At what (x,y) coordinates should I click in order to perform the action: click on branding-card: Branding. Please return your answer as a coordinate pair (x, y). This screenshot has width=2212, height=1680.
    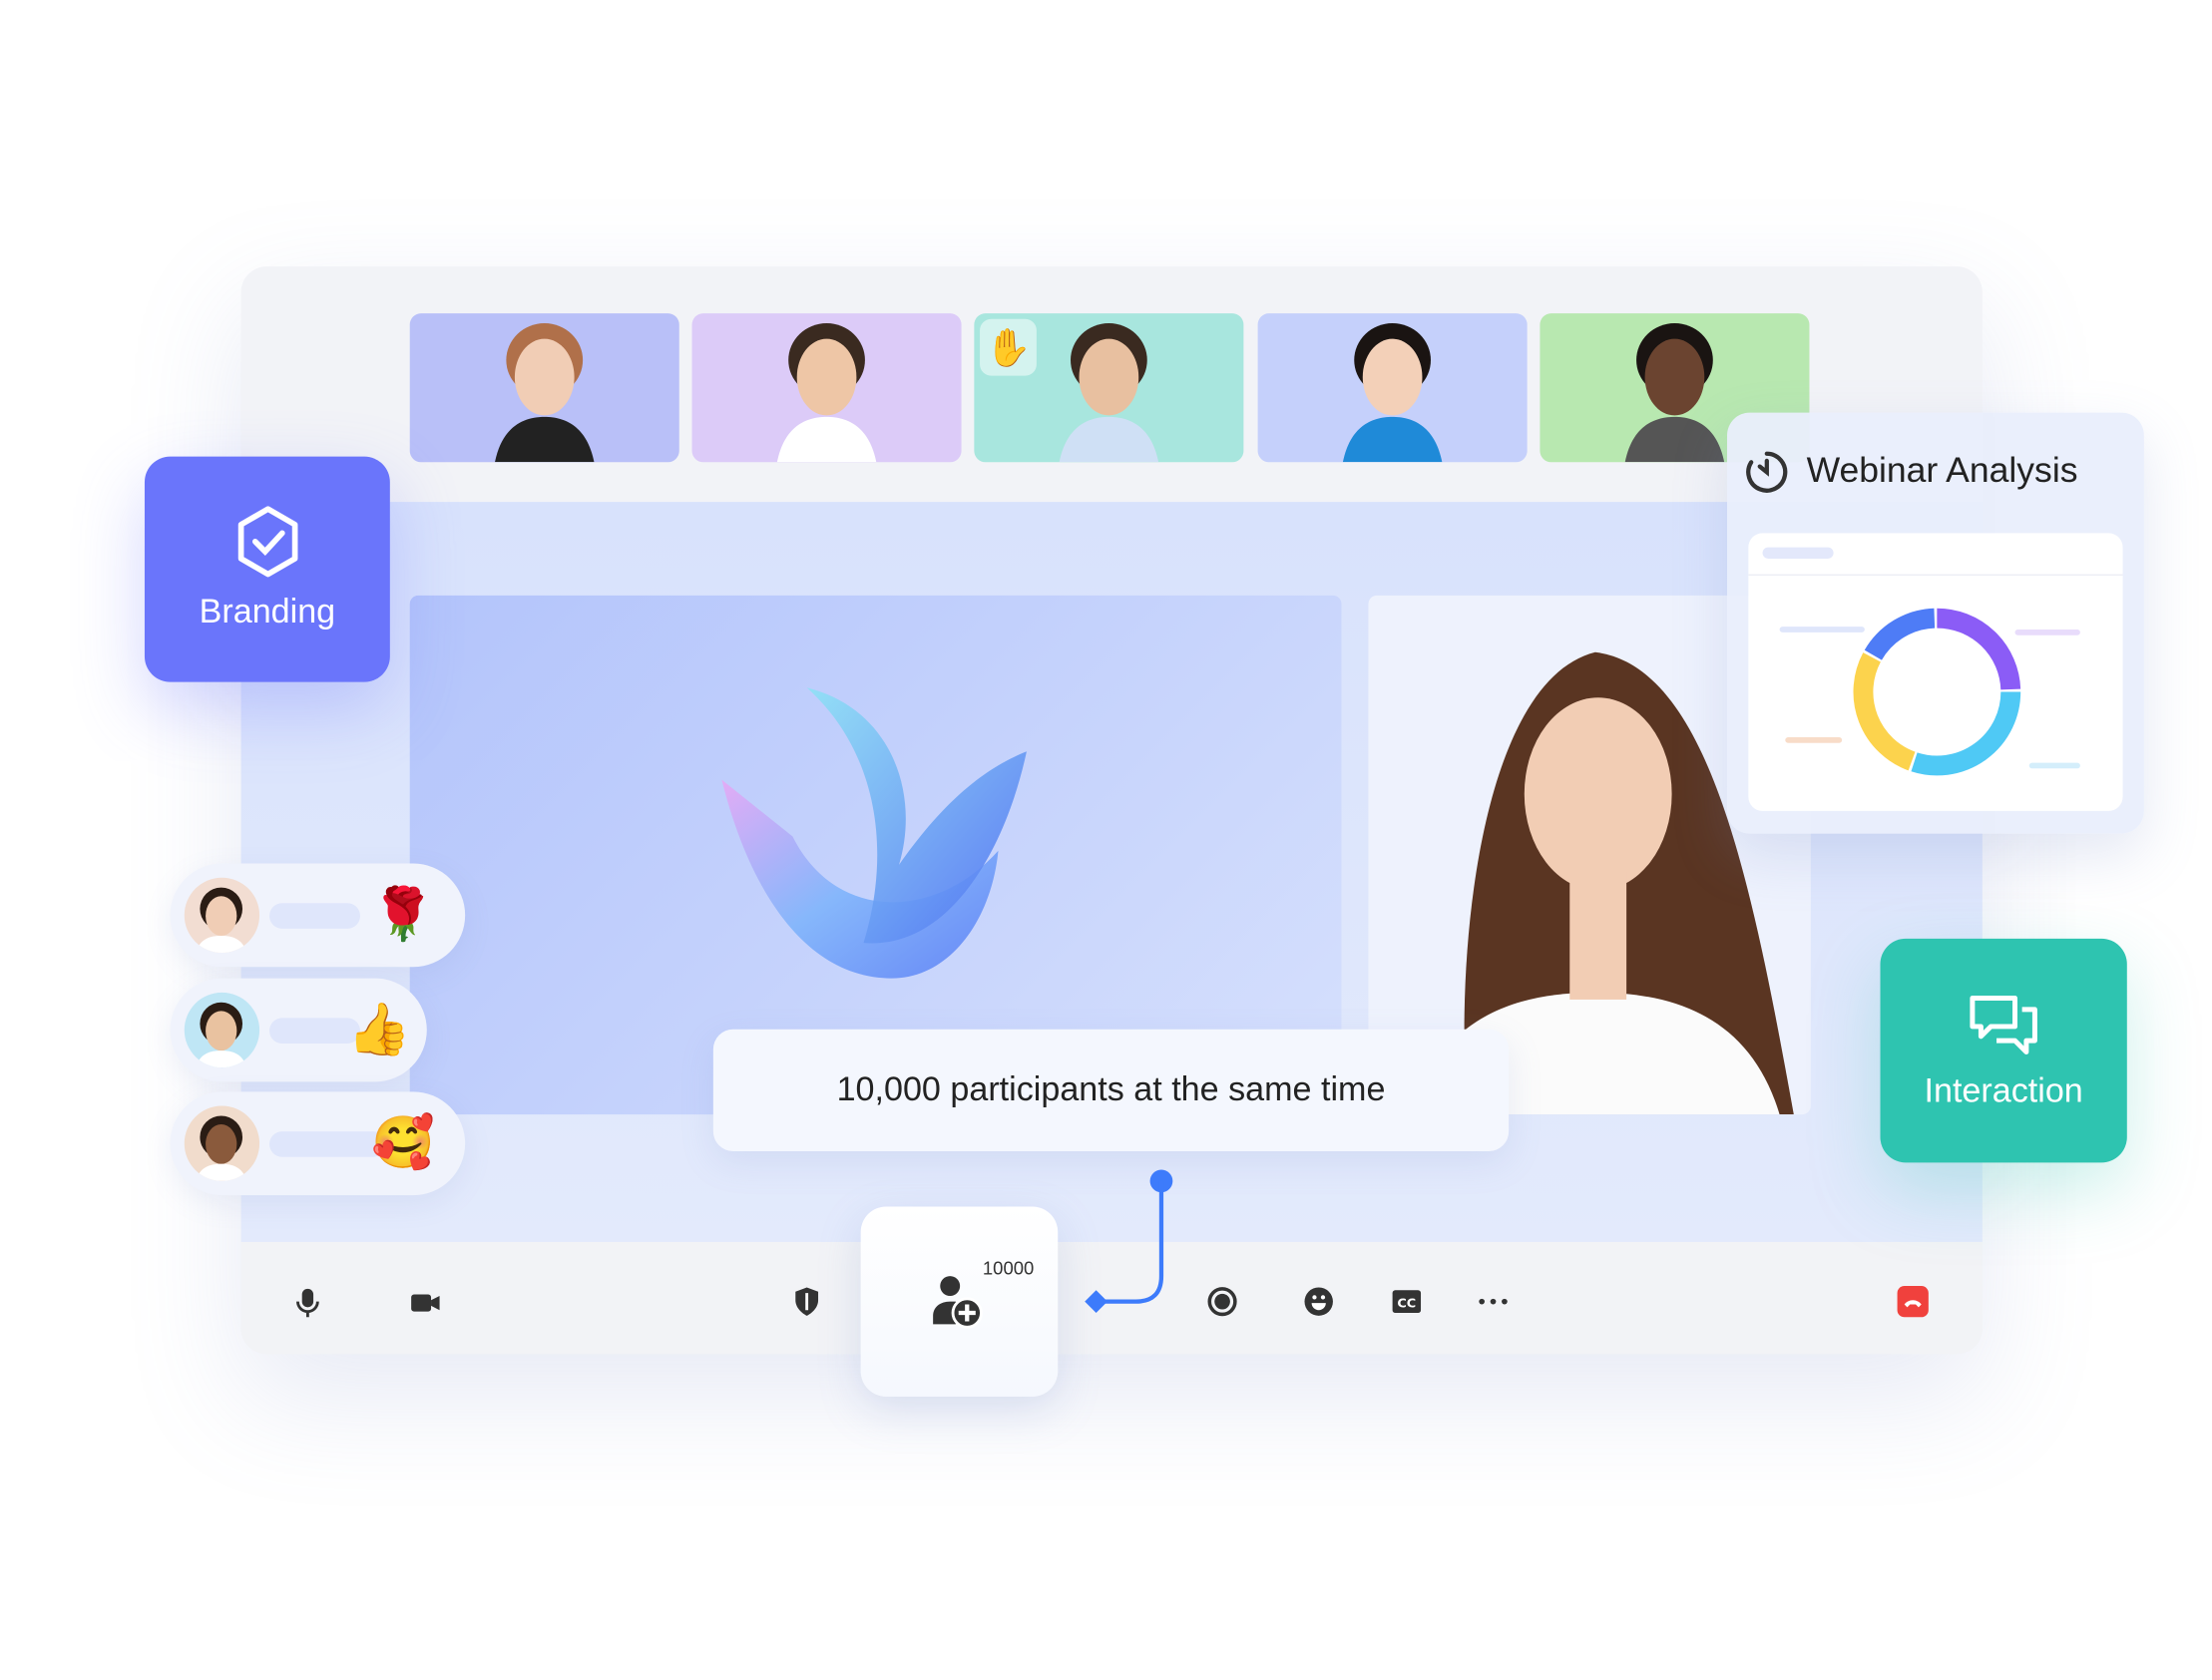
    Looking at the image, I should click on (267, 569).